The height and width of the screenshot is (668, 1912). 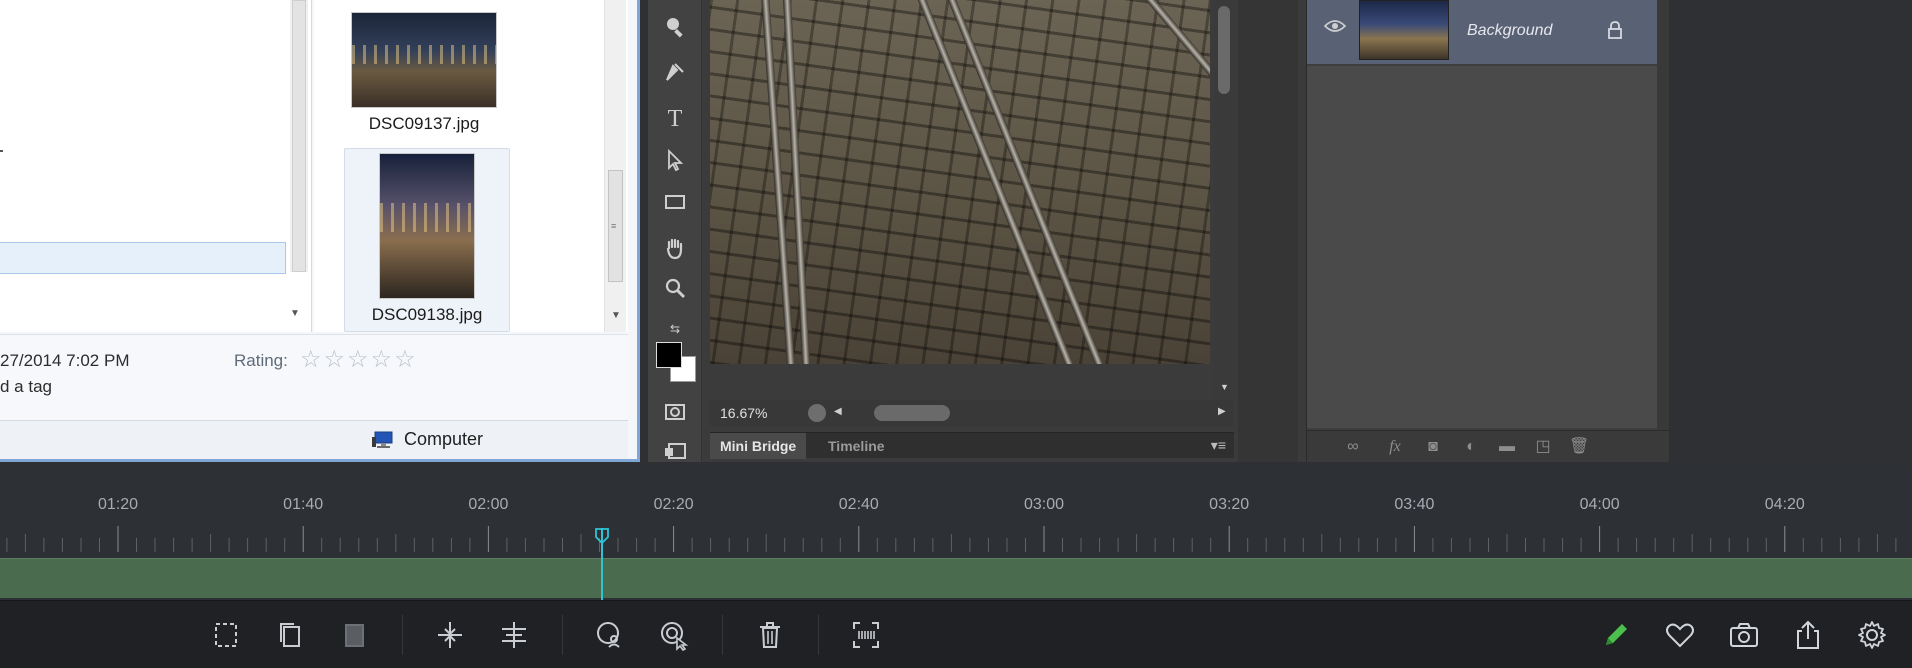 What do you see at coordinates (1218, 445) in the screenshot?
I see `panel-menu-icon: ▾≡` at bounding box center [1218, 445].